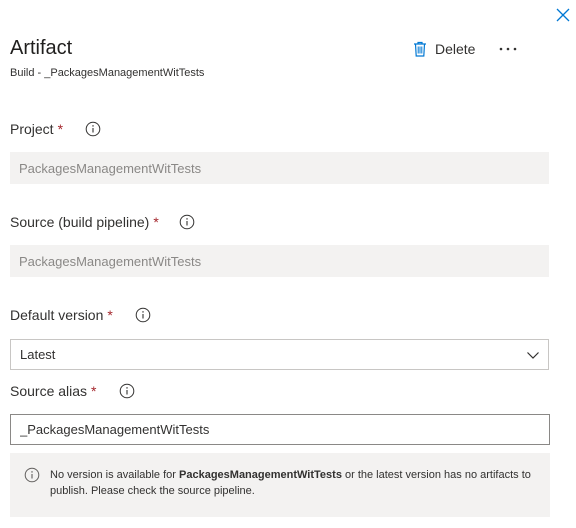 The width and height of the screenshot is (576, 528). I want to click on project-label-row: Project *, so click(55, 129).